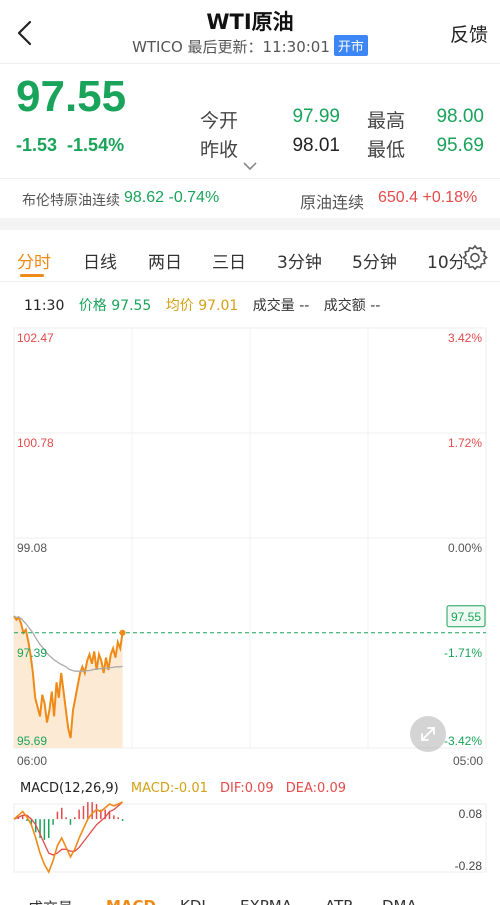 The height and width of the screenshot is (905, 500). I want to click on y-axis-left-tick: 102.47, so click(35, 338).